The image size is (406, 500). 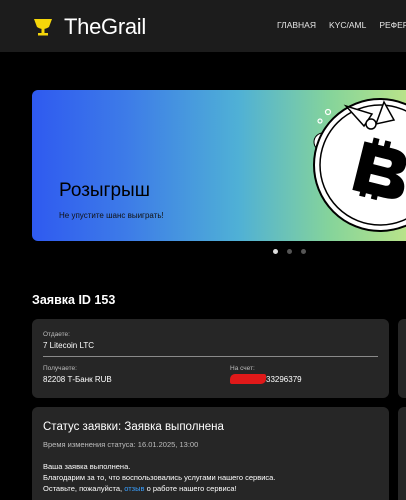 I want to click on review-link: отзыв, so click(x=134, y=488).